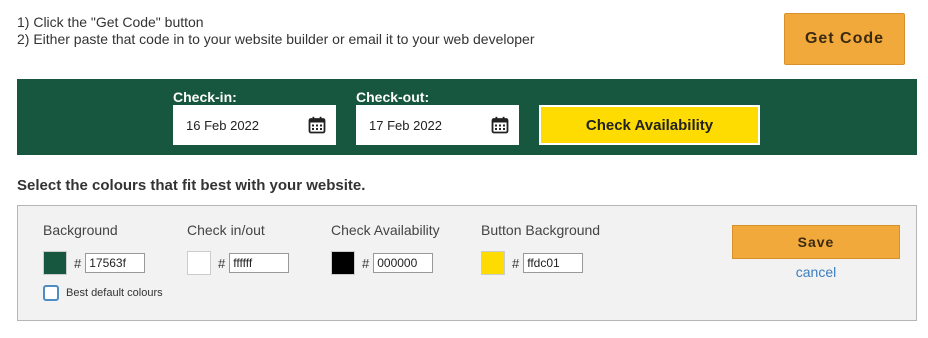 Image resolution: width=928 pixels, height=338 pixels. I want to click on get-code-button: Get Code, so click(844, 39).